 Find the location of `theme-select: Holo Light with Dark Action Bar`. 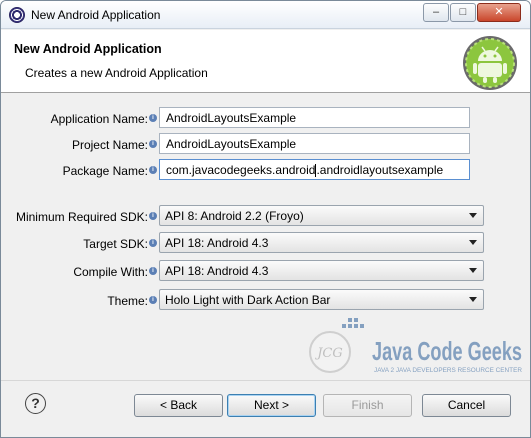

theme-select: Holo Light with Dark Action Bar is located at coordinates (321, 299).